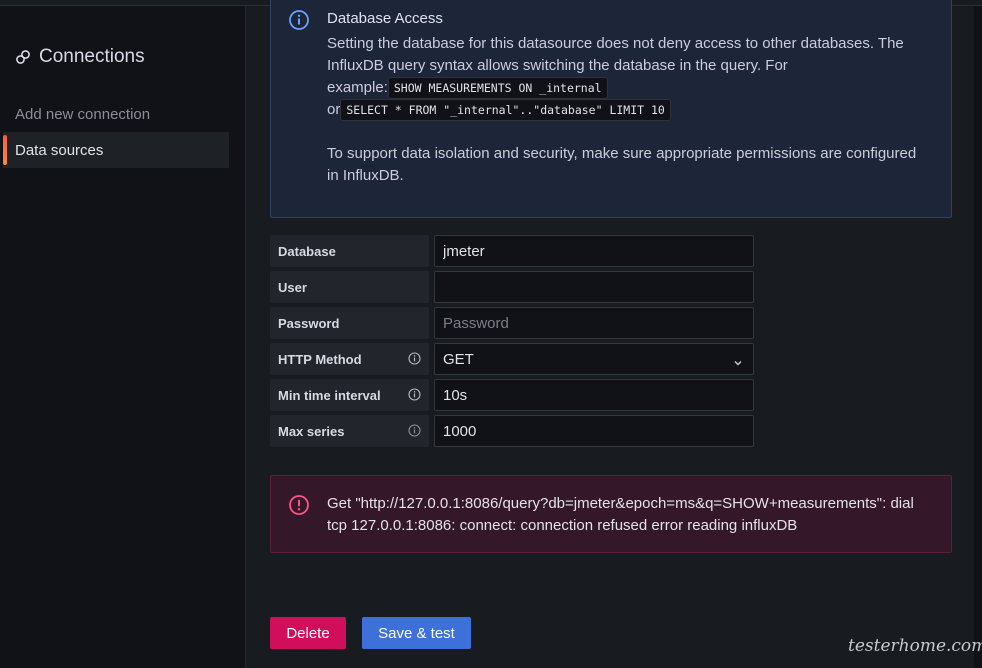  Describe the element at coordinates (594, 431) in the screenshot. I see `max-series-input` at that location.